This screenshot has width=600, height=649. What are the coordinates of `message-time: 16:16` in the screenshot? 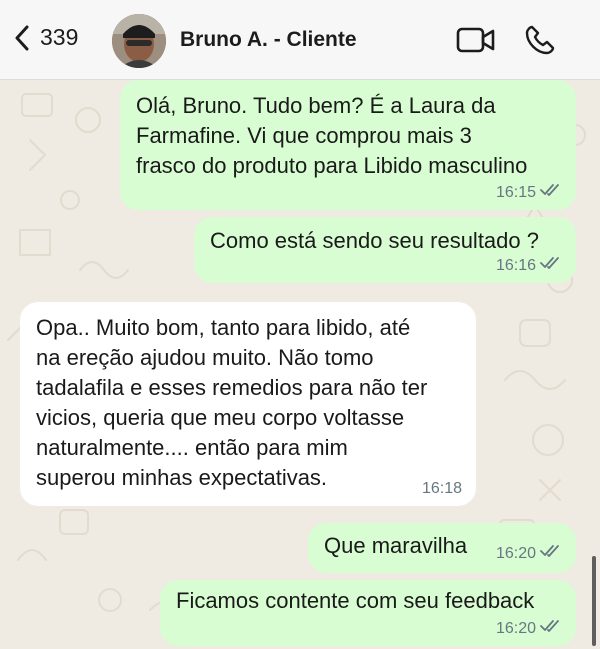 It's located at (515, 265).